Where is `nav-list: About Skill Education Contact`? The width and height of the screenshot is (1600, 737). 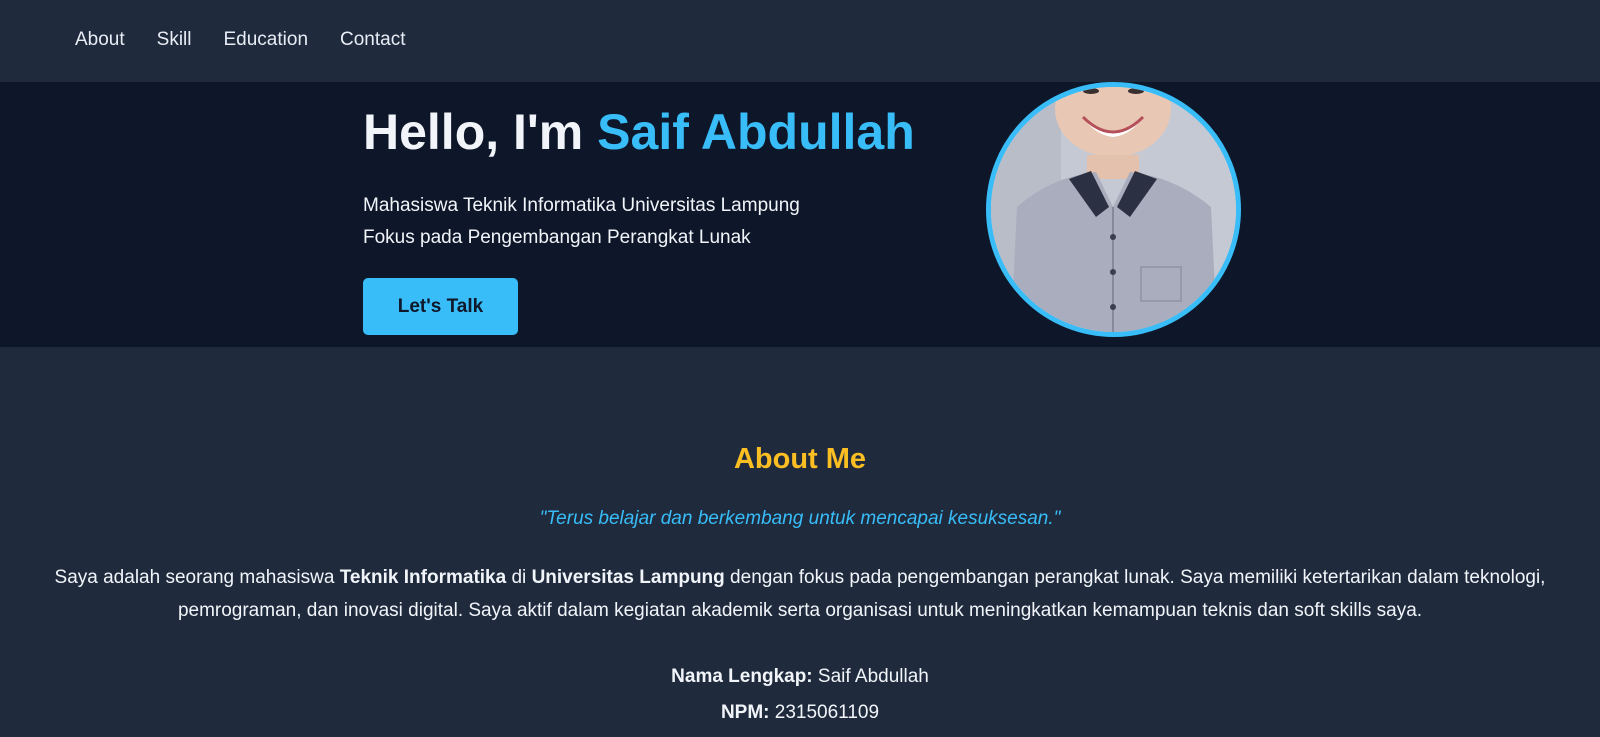 nav-list: About Skill Education Contact is located at coordinates (240, 40).